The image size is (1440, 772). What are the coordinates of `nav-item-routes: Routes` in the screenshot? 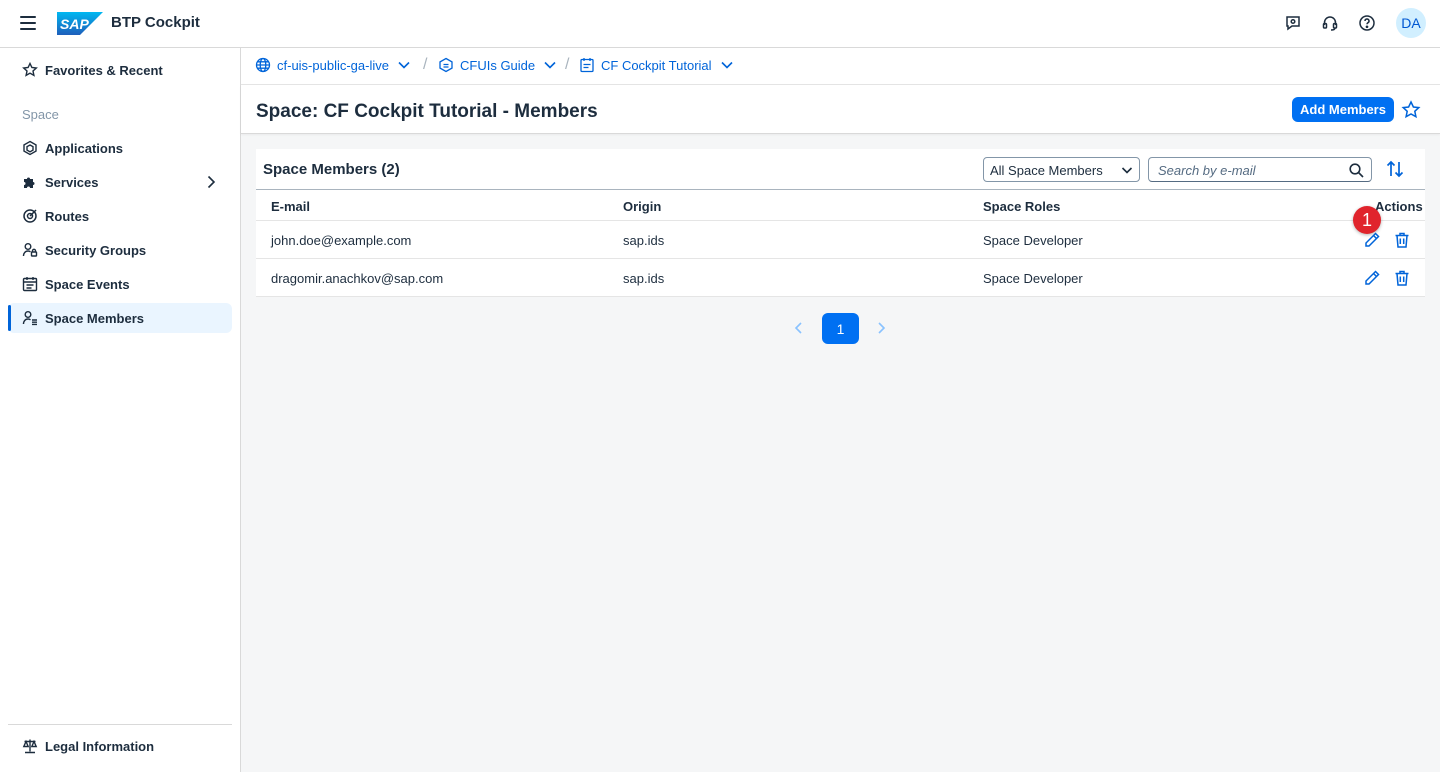 It's located at (120, 216).